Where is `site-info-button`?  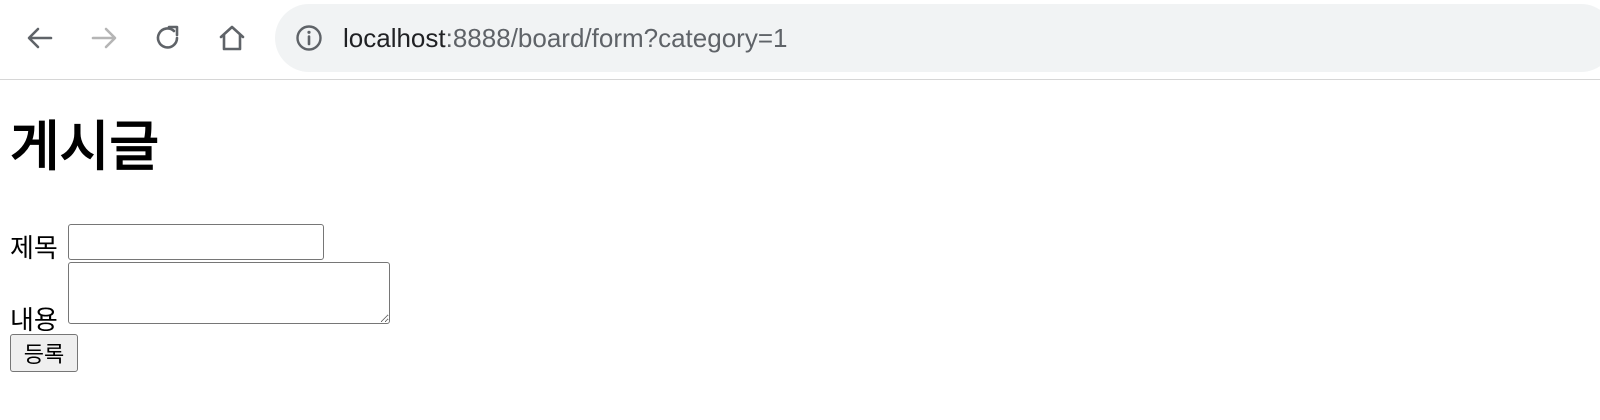 site-info-button is located at coordinates (309, 38).